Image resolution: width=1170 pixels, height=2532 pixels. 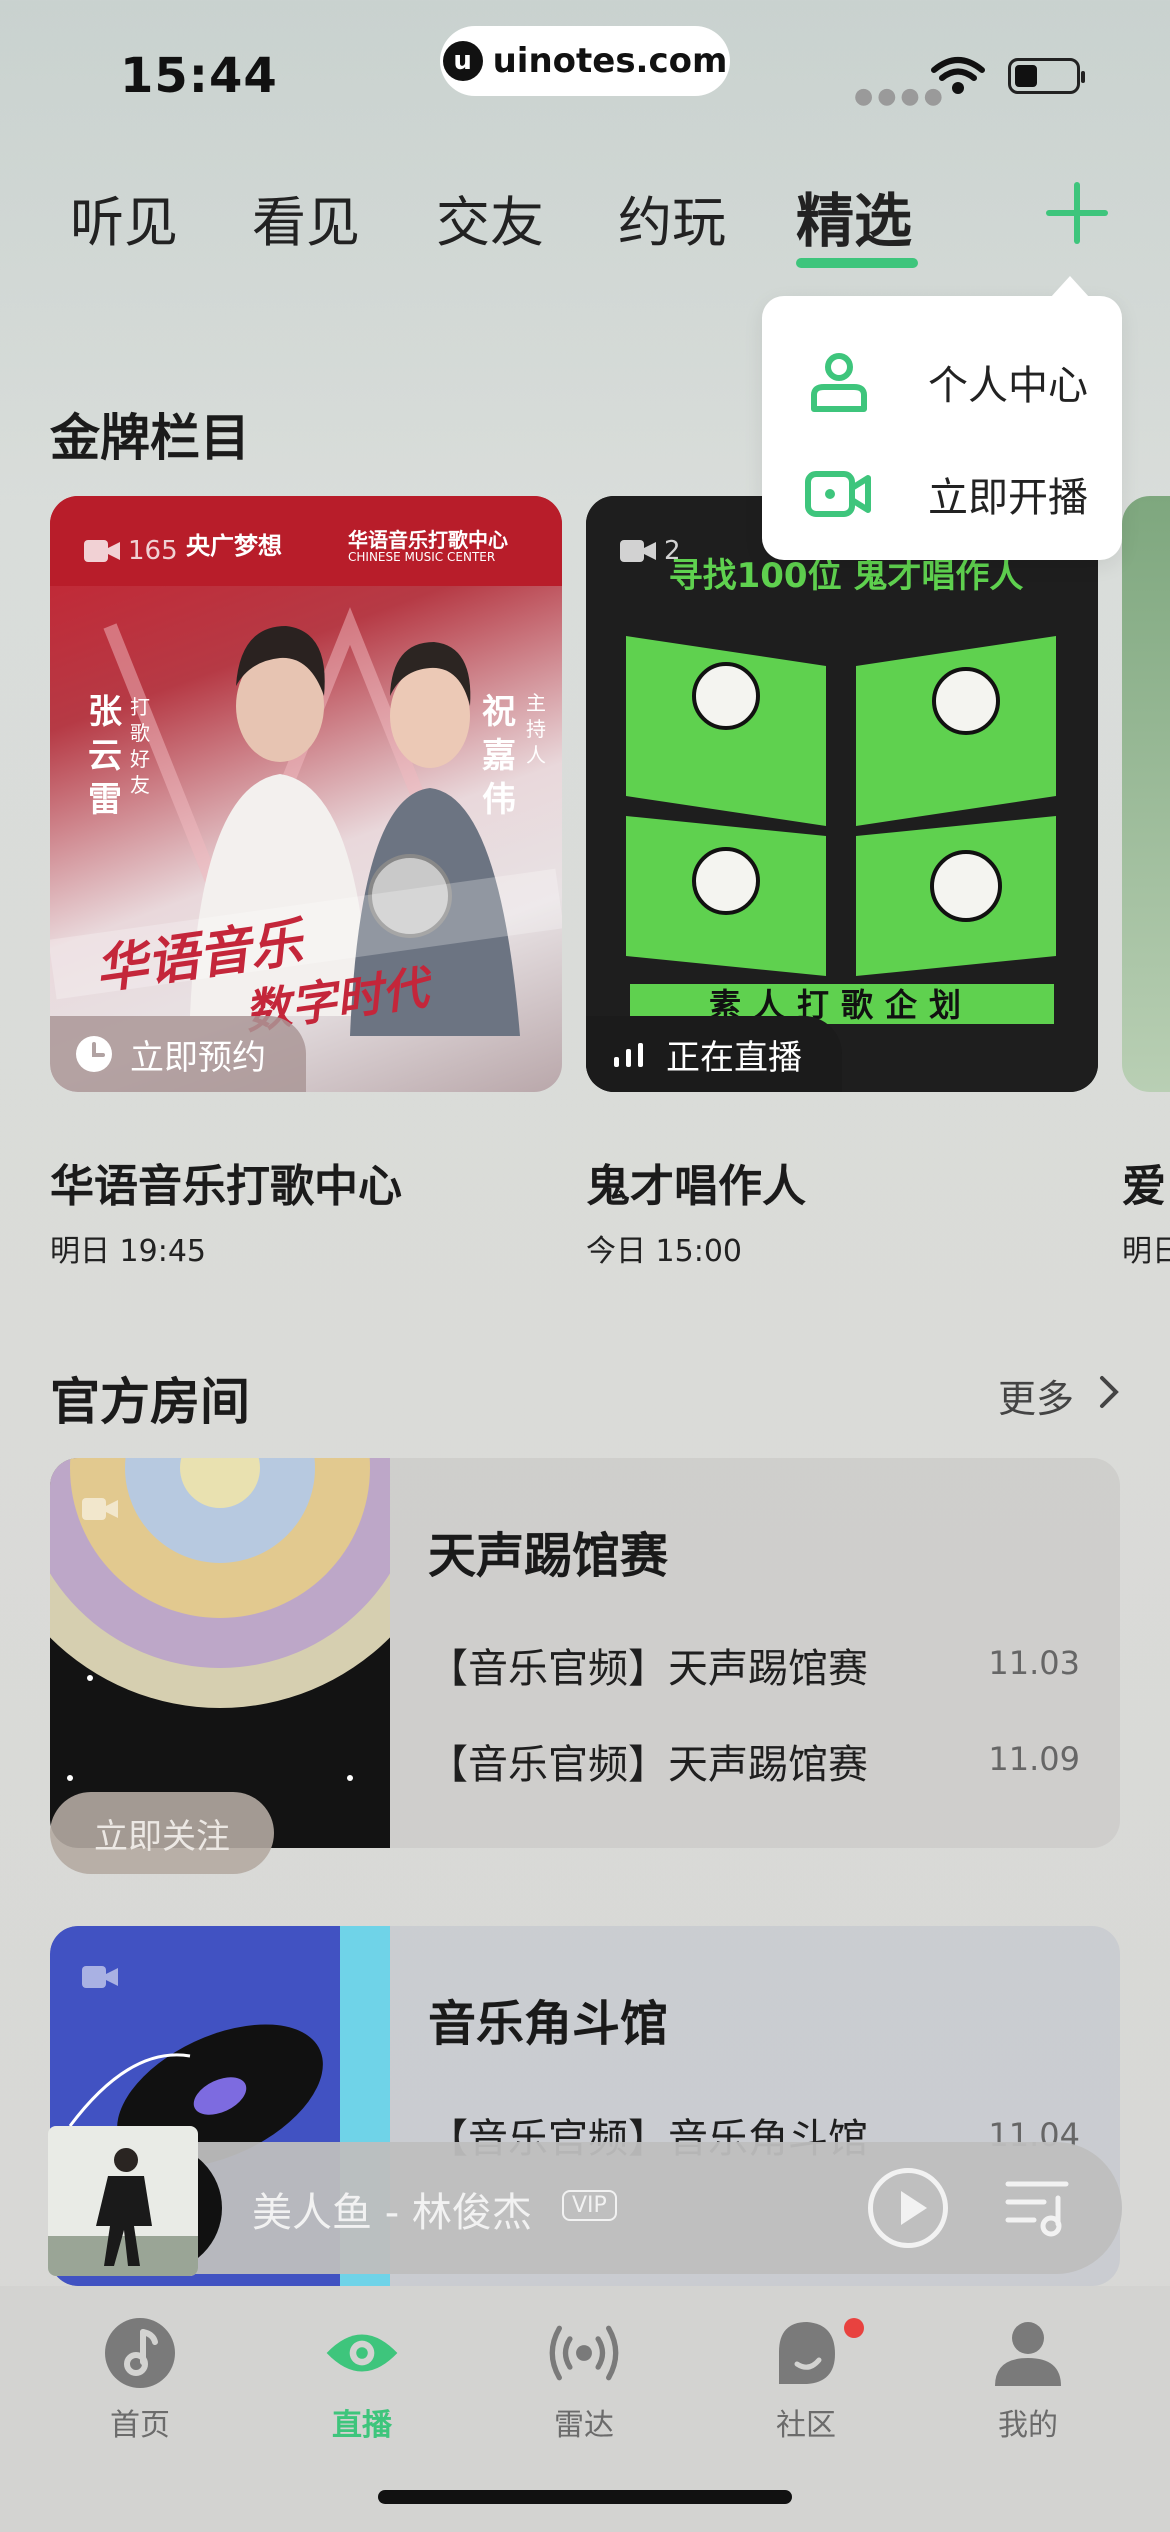 I want to click on room-program-date: 11.03, so click(x=1034, y=1663).